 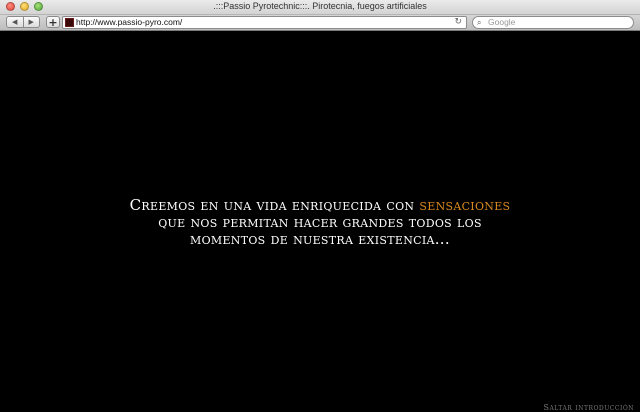 What do you see at coordinates (69, 22) in the screenshot?
I see `site-favicon-icon` at bounding box center [69, 22].